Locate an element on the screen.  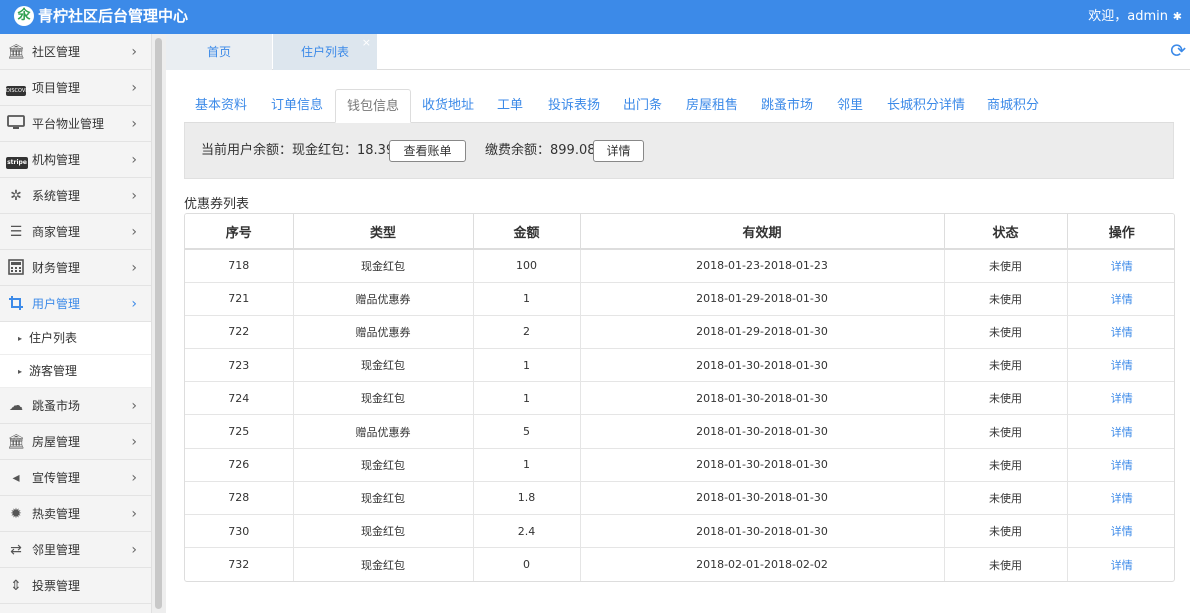
sidebar-item-finance: 财务管理 › is located at coordinates (75, 268).